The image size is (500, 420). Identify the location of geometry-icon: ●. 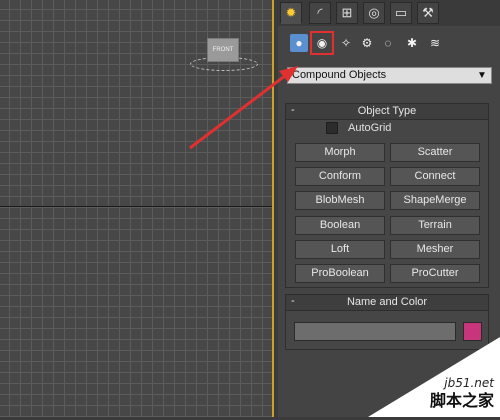
(299, 43).